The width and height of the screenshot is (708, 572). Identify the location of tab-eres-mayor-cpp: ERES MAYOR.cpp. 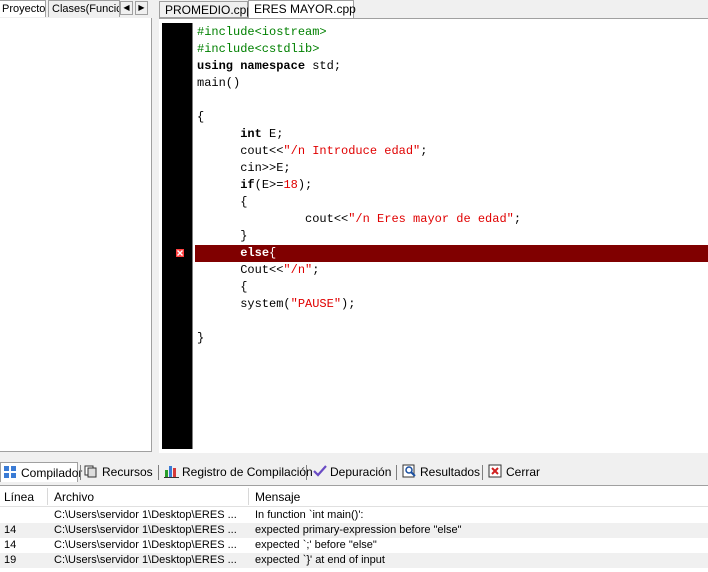
(302, 9).